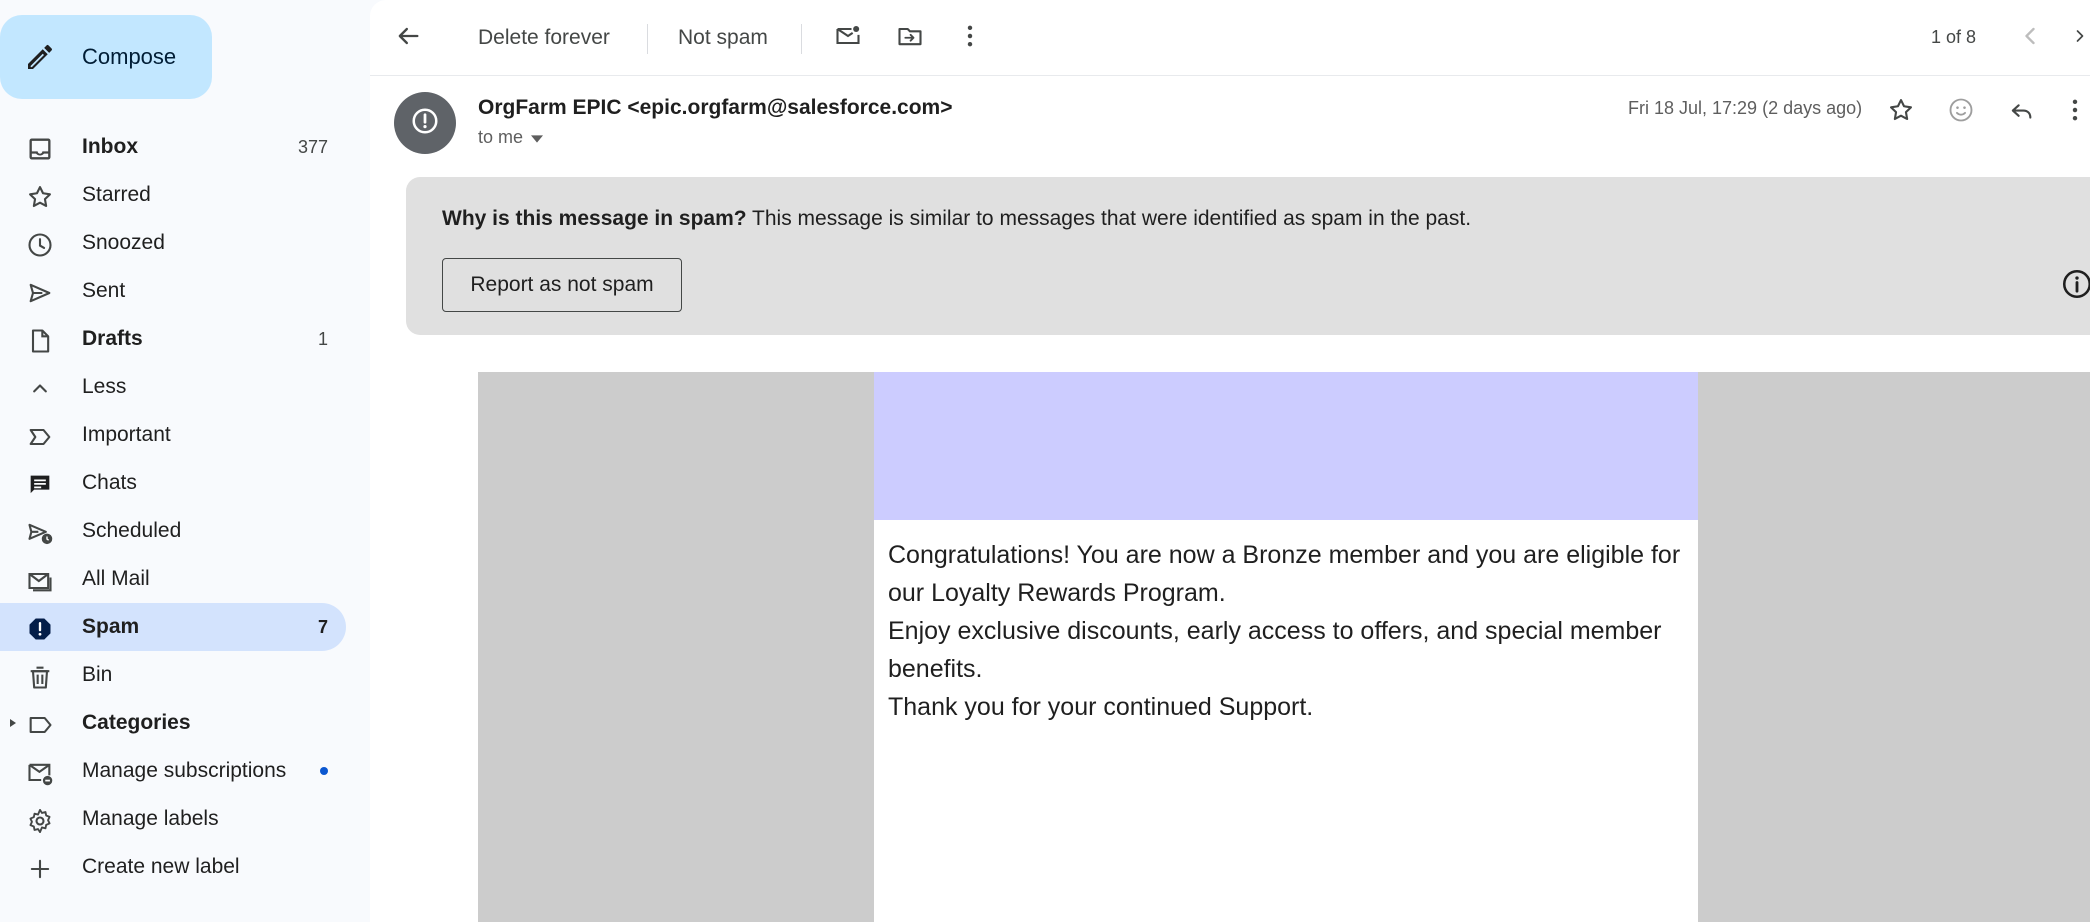  Describe the element at coordinates (322, 338) in the screenshot. I see `drafts-count: 1` at that location.